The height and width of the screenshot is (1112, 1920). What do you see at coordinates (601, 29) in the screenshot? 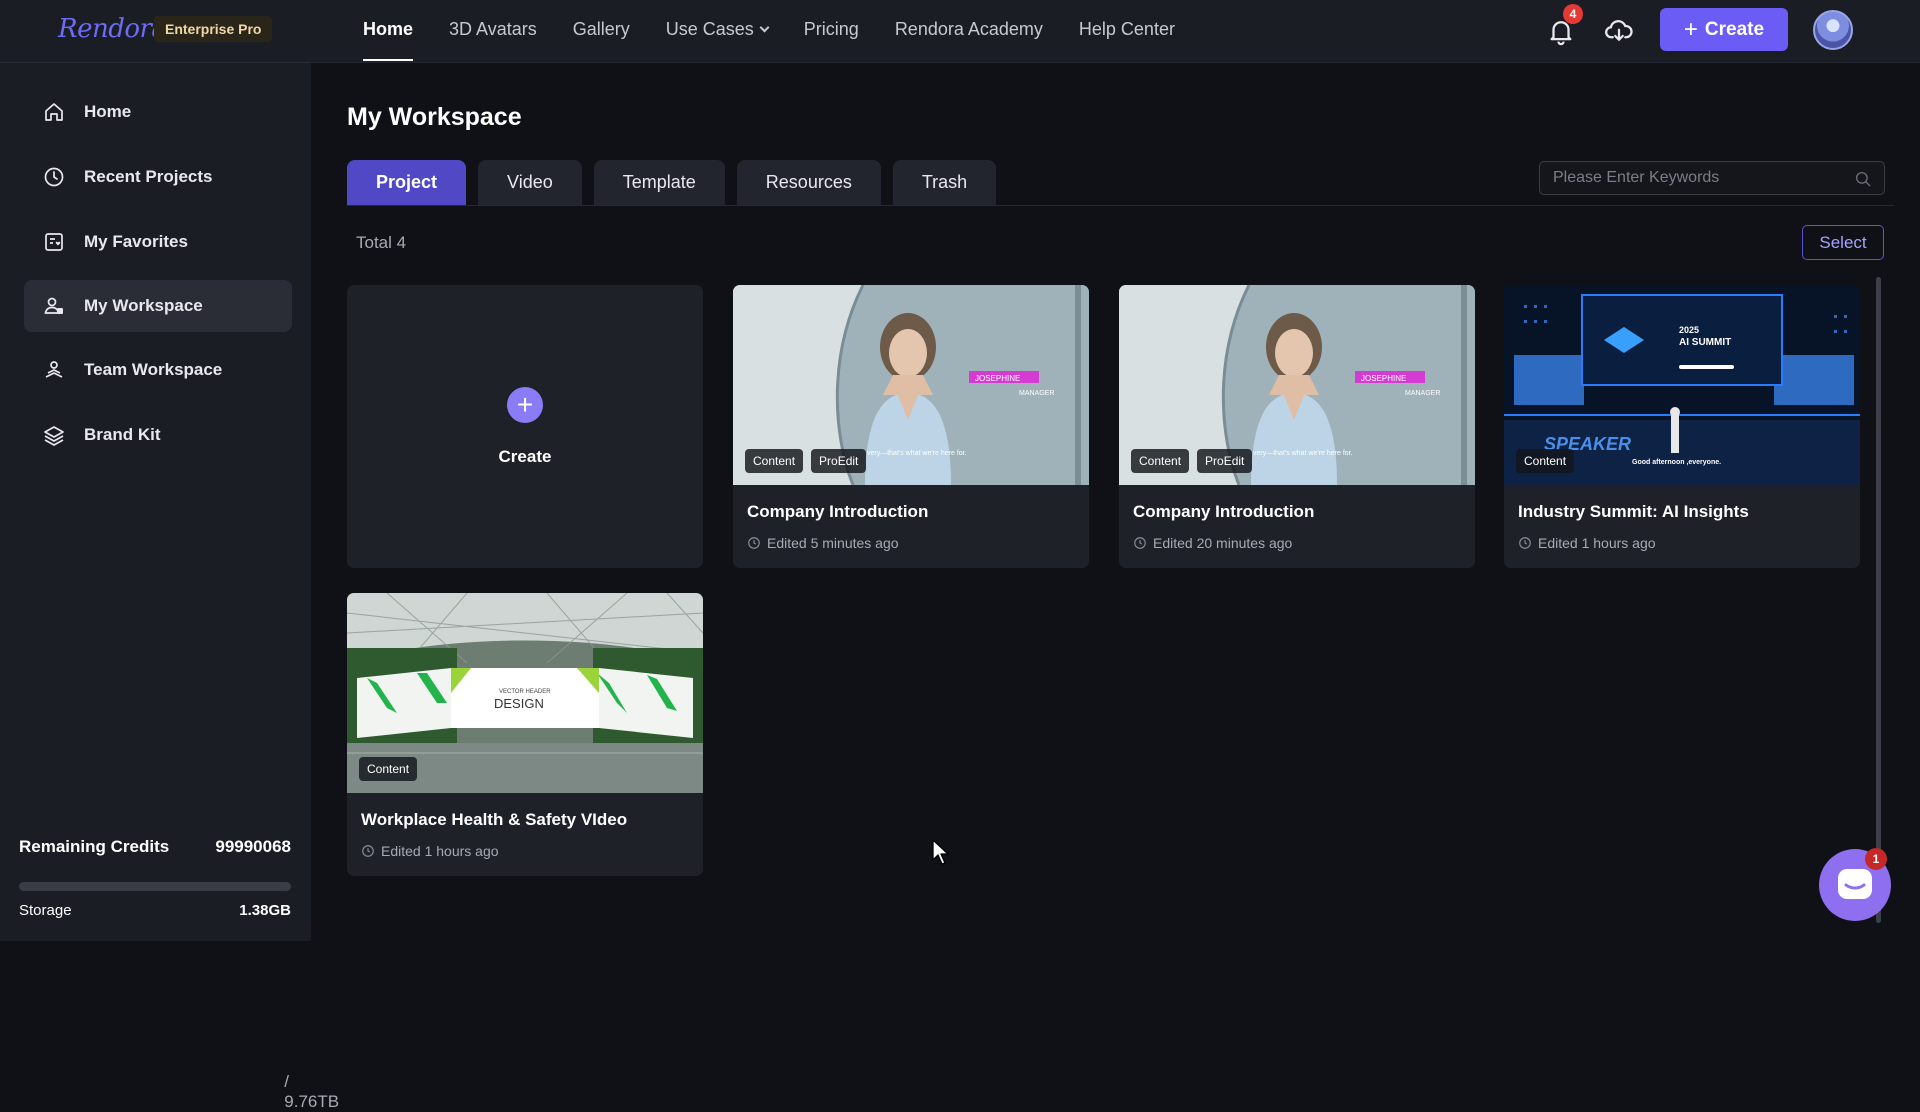
I see `nav-gallery-label: Gallery` at bounding box center [601, 29].